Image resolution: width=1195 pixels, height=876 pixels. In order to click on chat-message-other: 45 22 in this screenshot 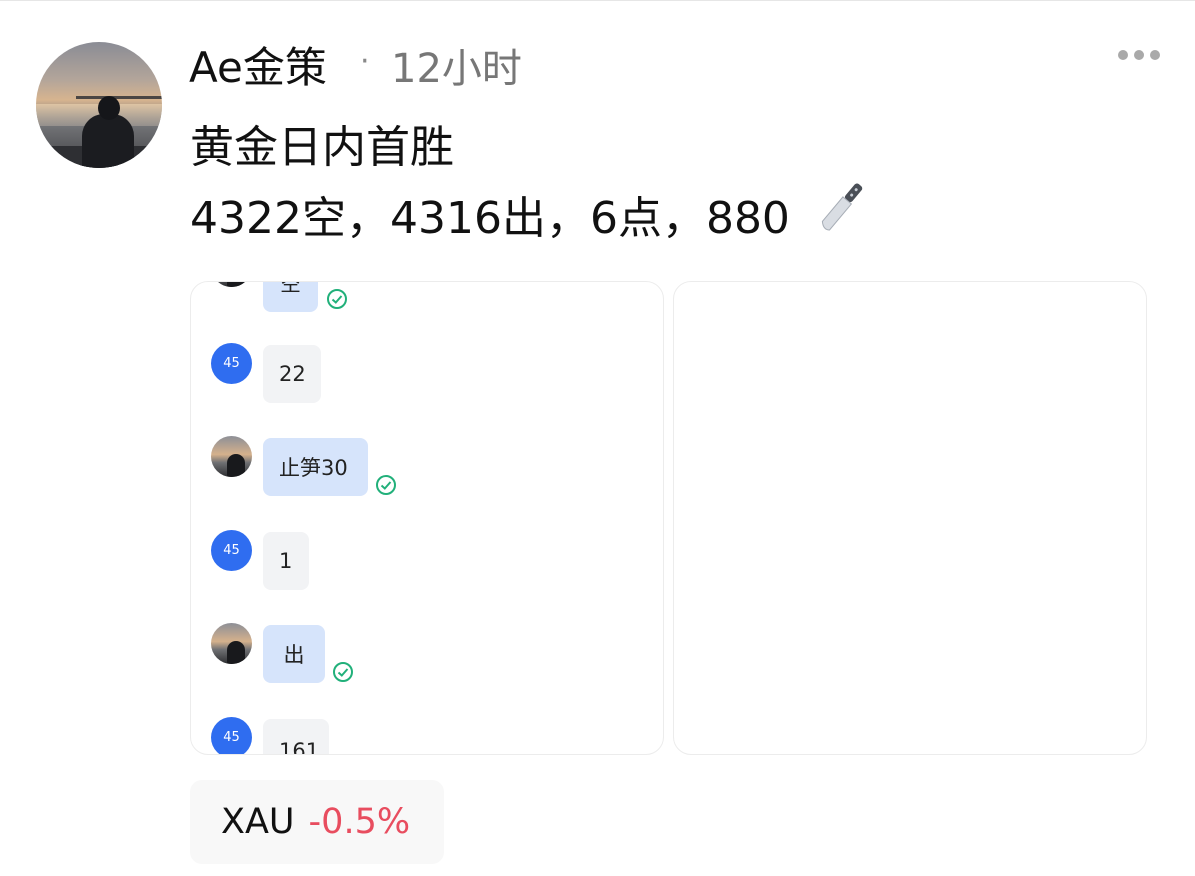, I will do `click(427, 383)`.